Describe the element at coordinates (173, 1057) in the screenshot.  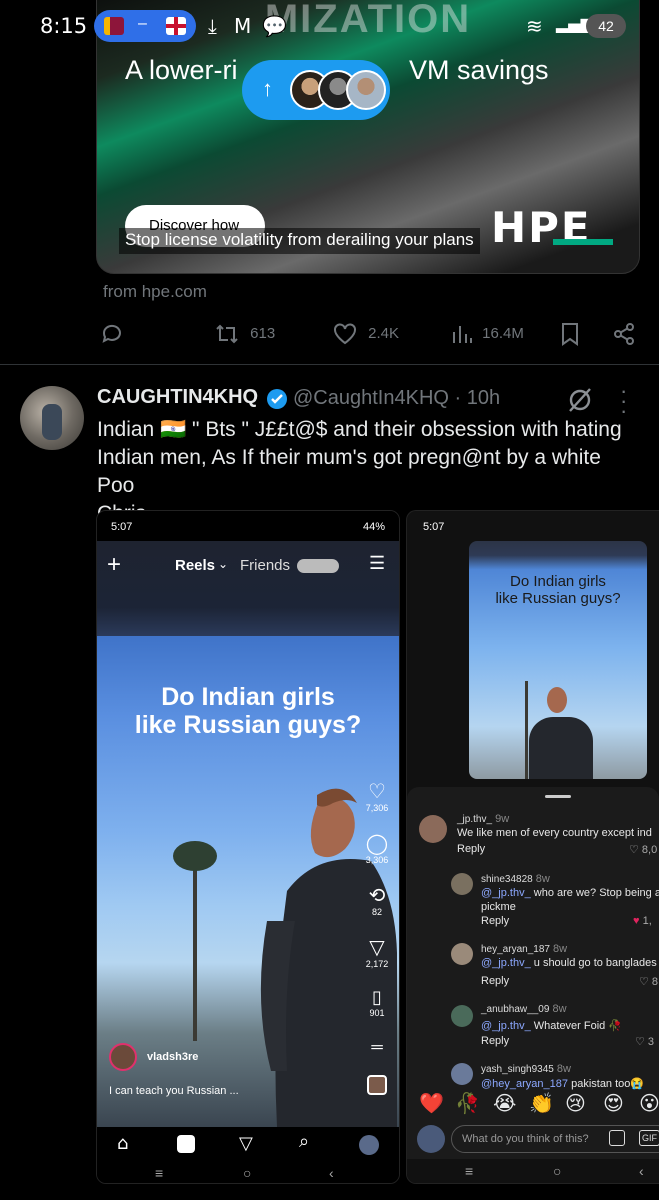
I see `reel-username: vladsh3re` at that location.